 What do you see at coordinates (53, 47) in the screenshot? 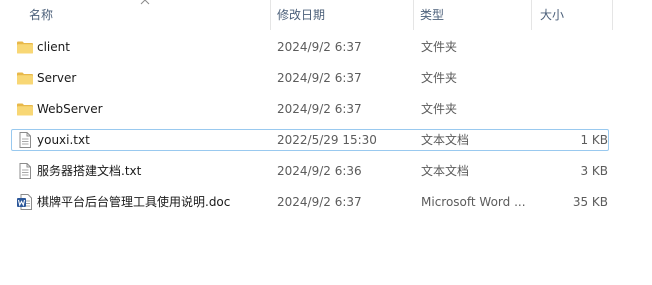
I see `file-name: client` at bounding box center [53, 47].